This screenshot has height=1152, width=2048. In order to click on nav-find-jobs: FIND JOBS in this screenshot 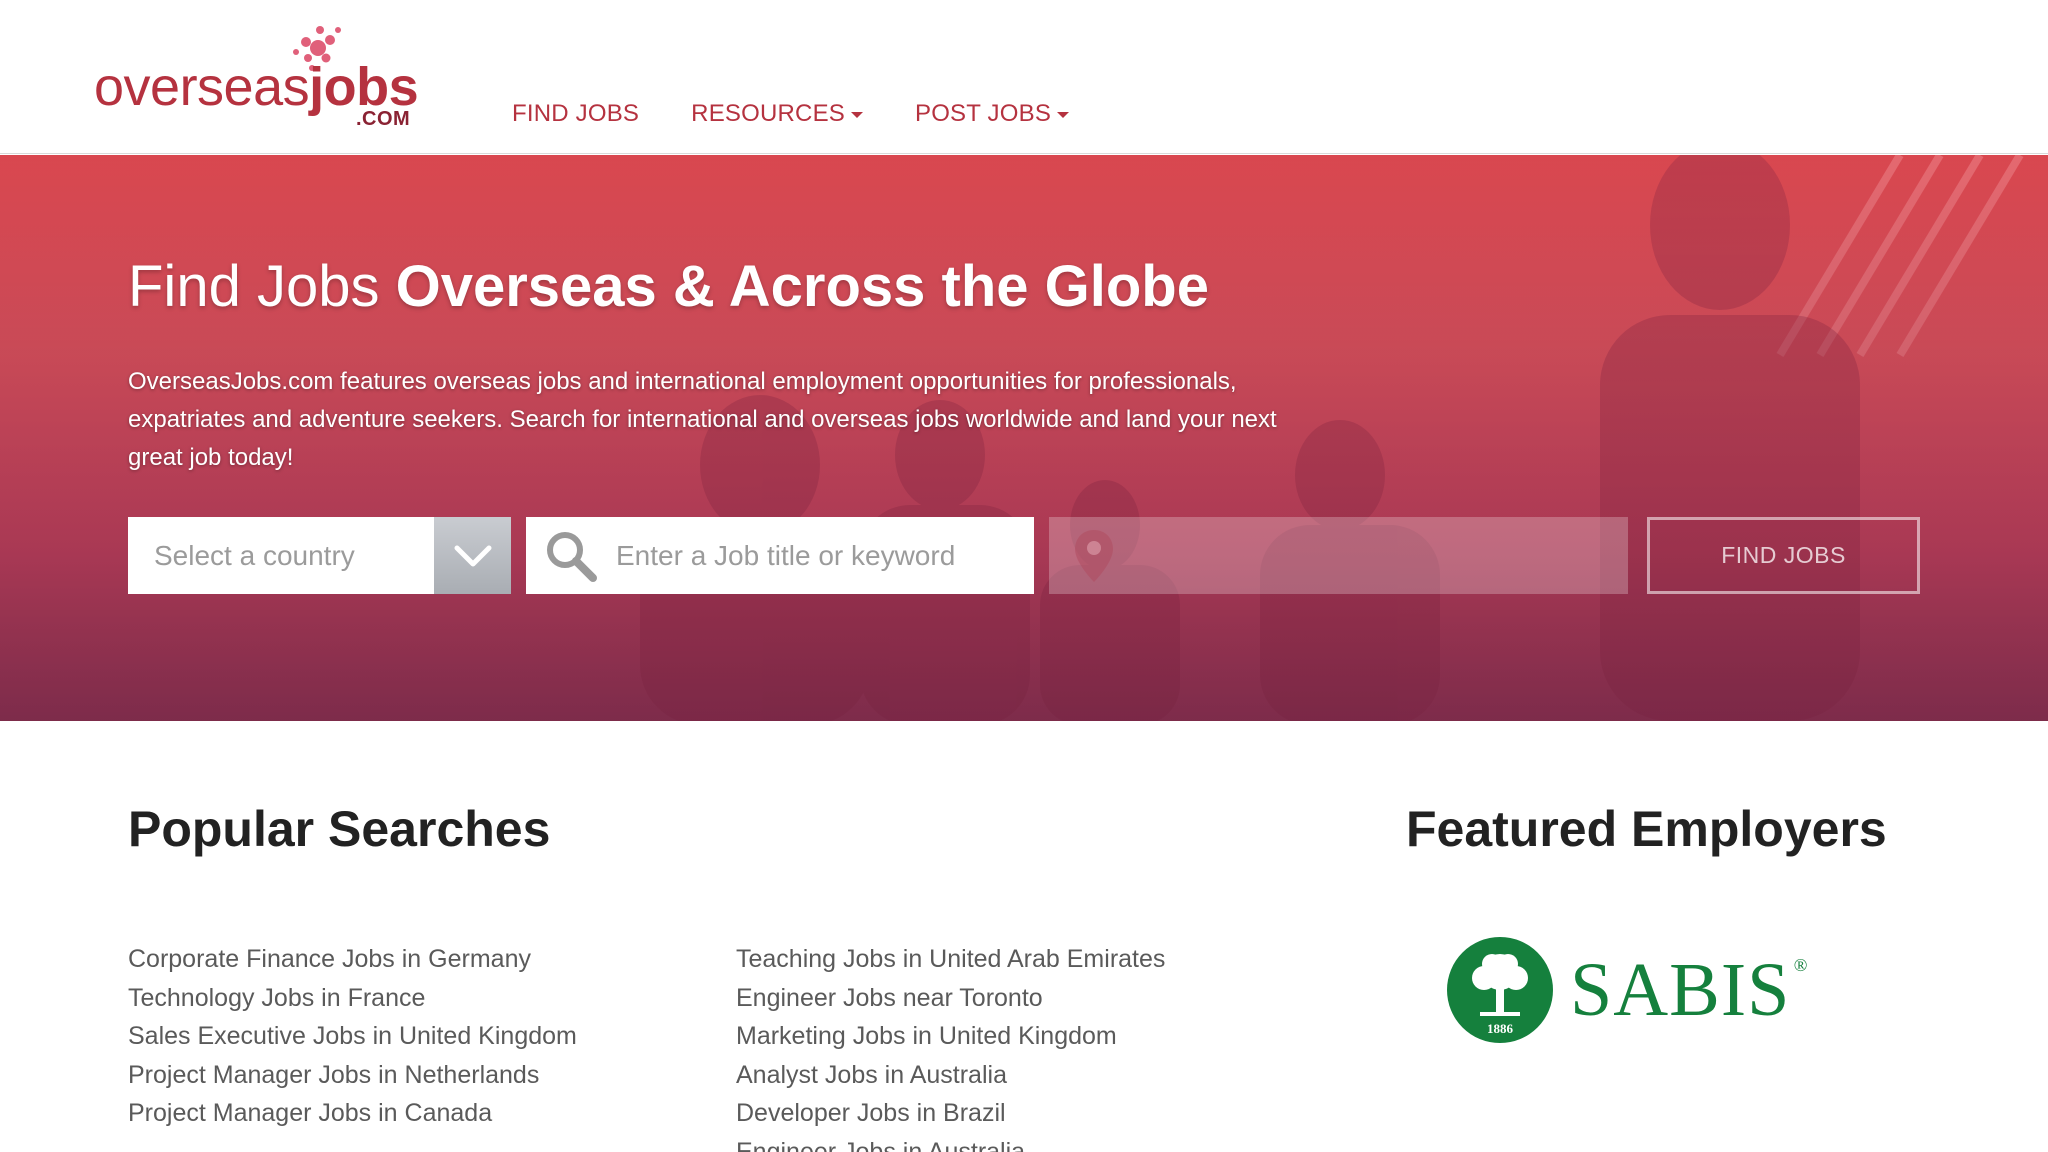, I will do `click(575, 114)`.